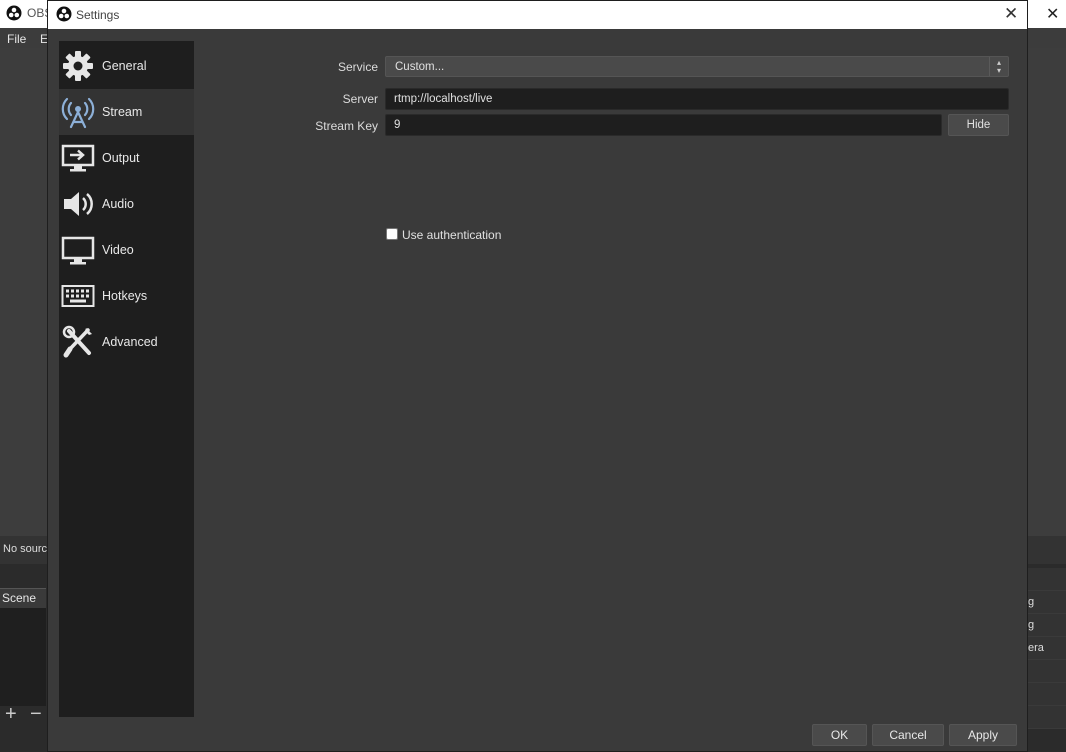  Describe the element at coordinates (118, 204) in the screenshot. I see `sidebar-item-label: Audio` at that location.